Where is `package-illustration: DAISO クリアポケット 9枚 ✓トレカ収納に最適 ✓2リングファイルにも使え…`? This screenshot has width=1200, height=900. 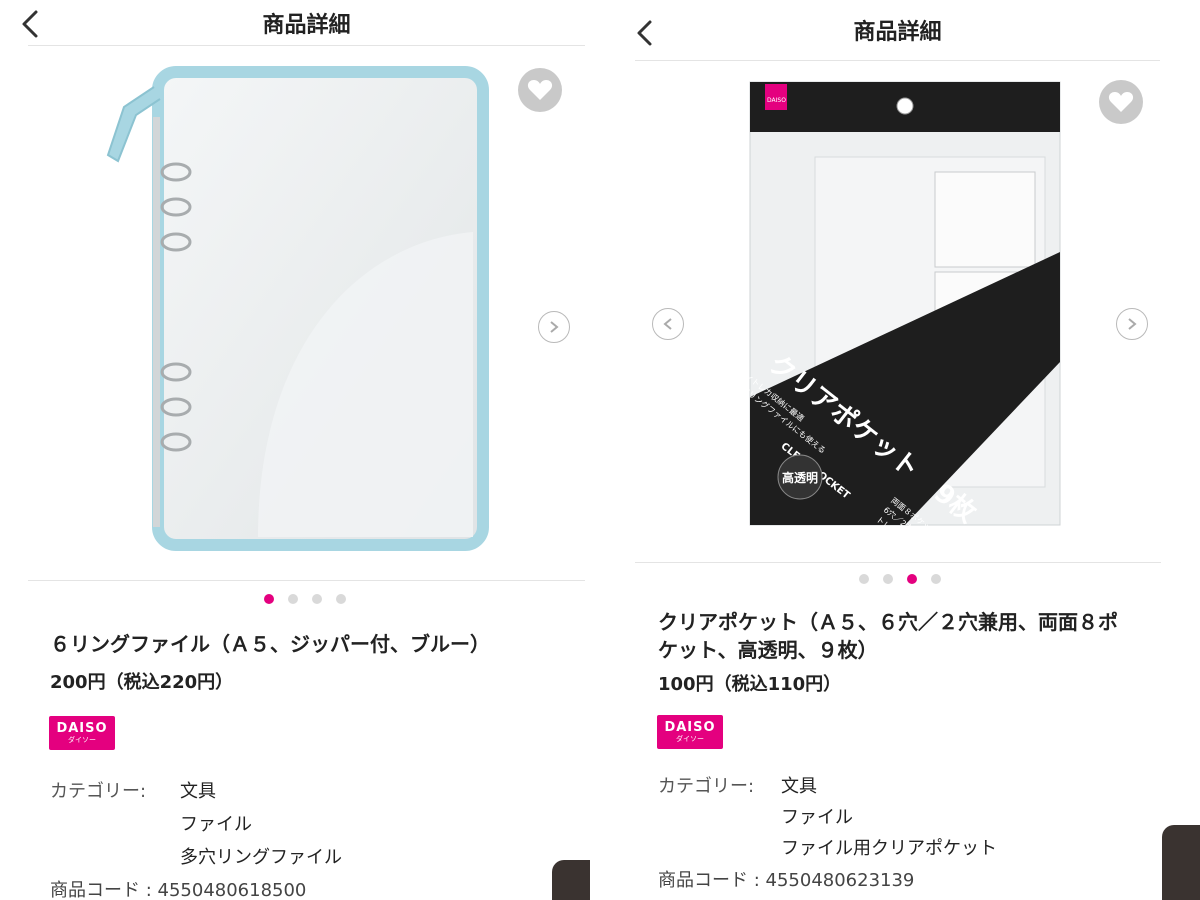
package-illustration: DAISO クリアポケット 9枚 ✓トレカ収納に最適 ✓2リングファイルにも使え… is located at coordinates (899, 316).